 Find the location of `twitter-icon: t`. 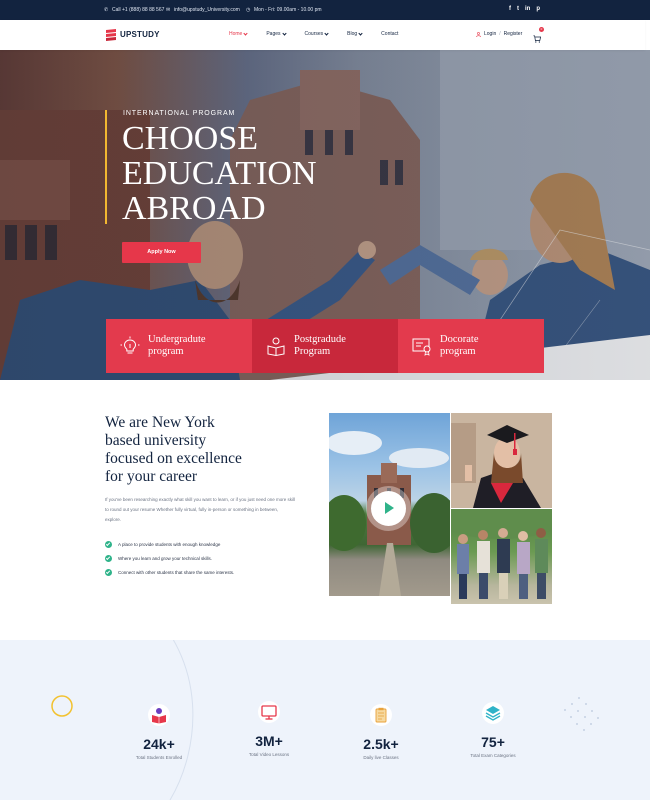

twitter-icon: t is located at coordinates (518, 9).